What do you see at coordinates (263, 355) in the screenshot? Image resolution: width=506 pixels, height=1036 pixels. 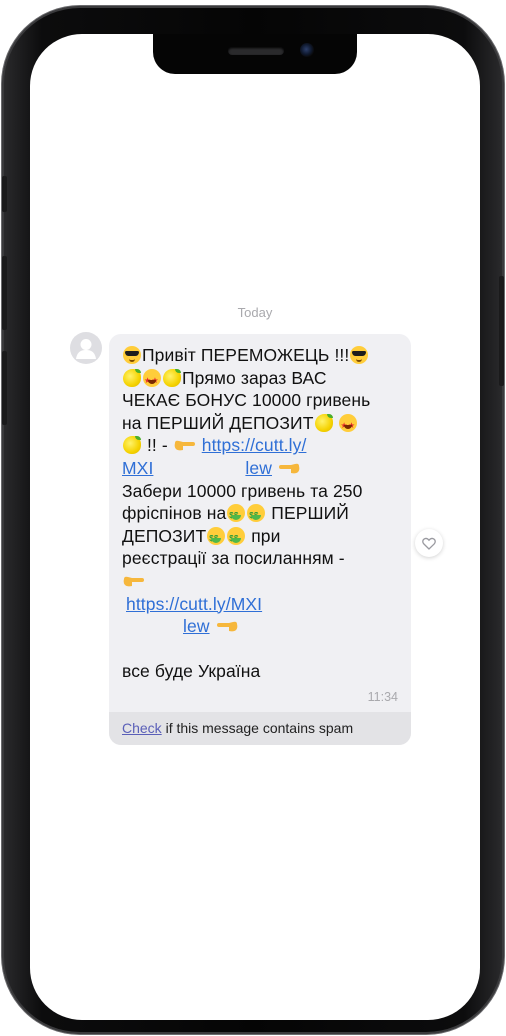 I see `message-line: Привіт ПЕРЕМОЖЕЦЬ !!!` at bounding box center [263, 355].